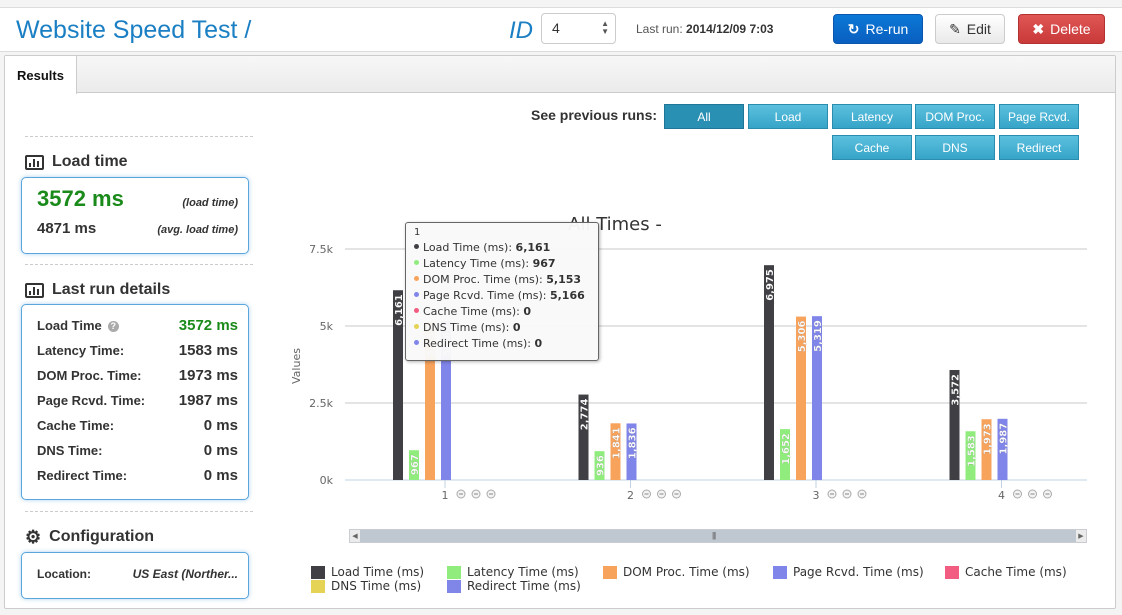 The height and width of the screenshot is (615, 1122). I want to click on data-label: 5,306, so click(802, 337).